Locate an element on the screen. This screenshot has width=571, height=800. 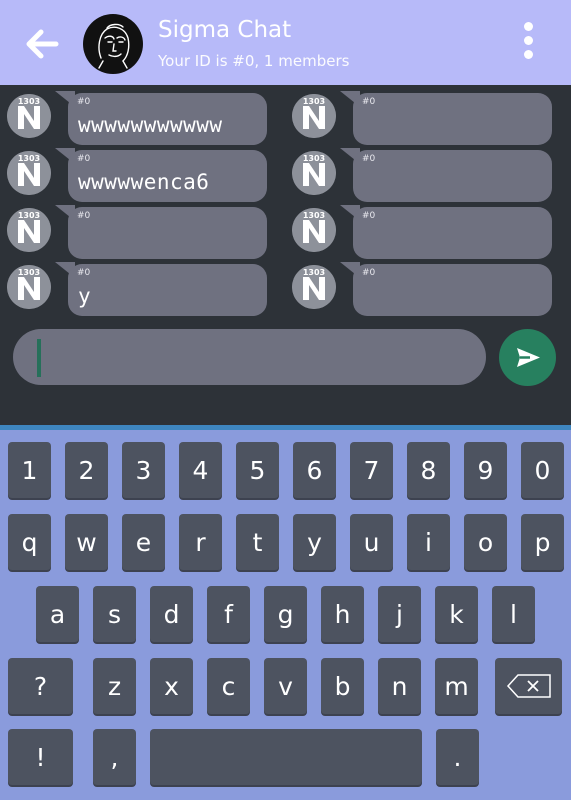
key-label: 8 is located at coordinates (428, 470).